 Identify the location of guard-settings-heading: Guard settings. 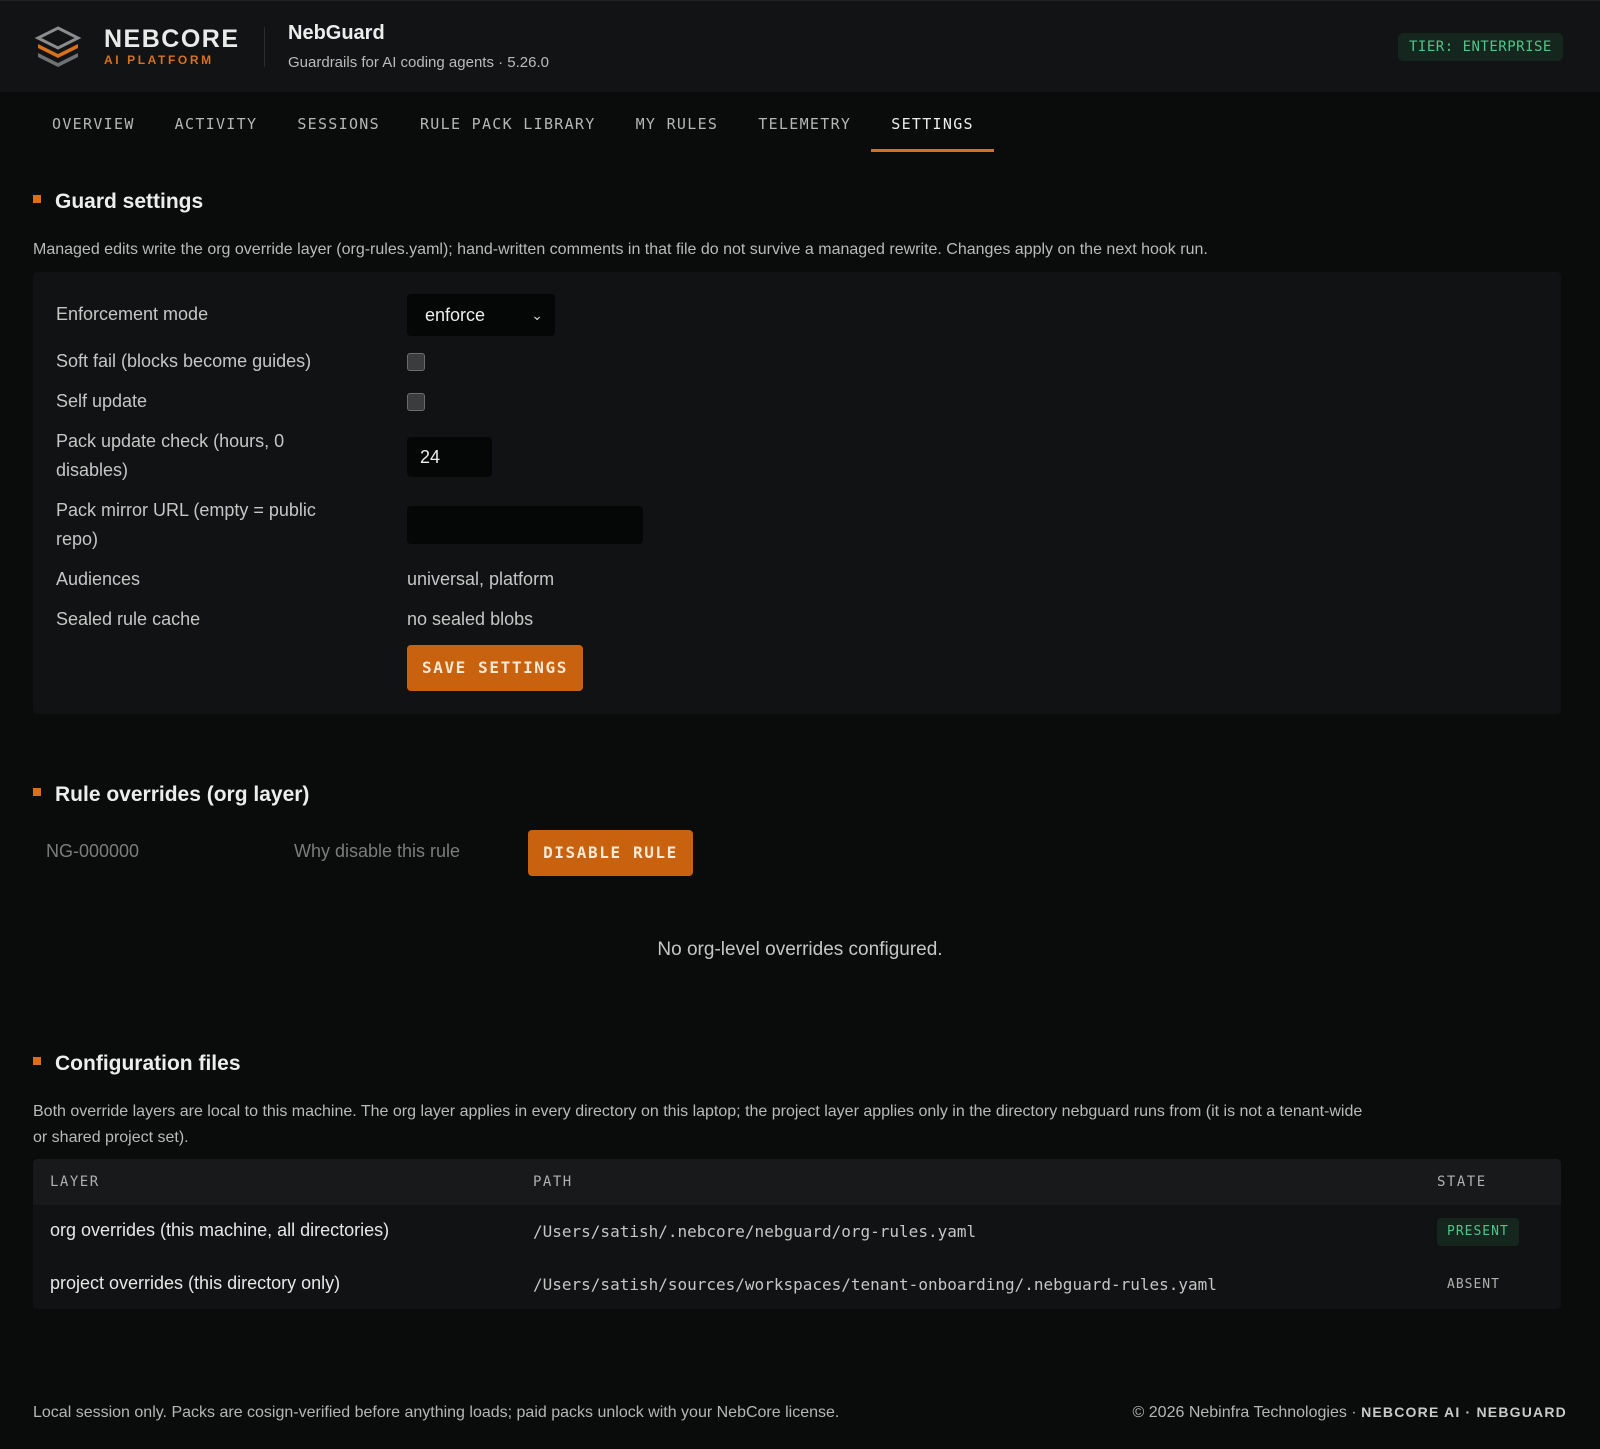
(118, 202).